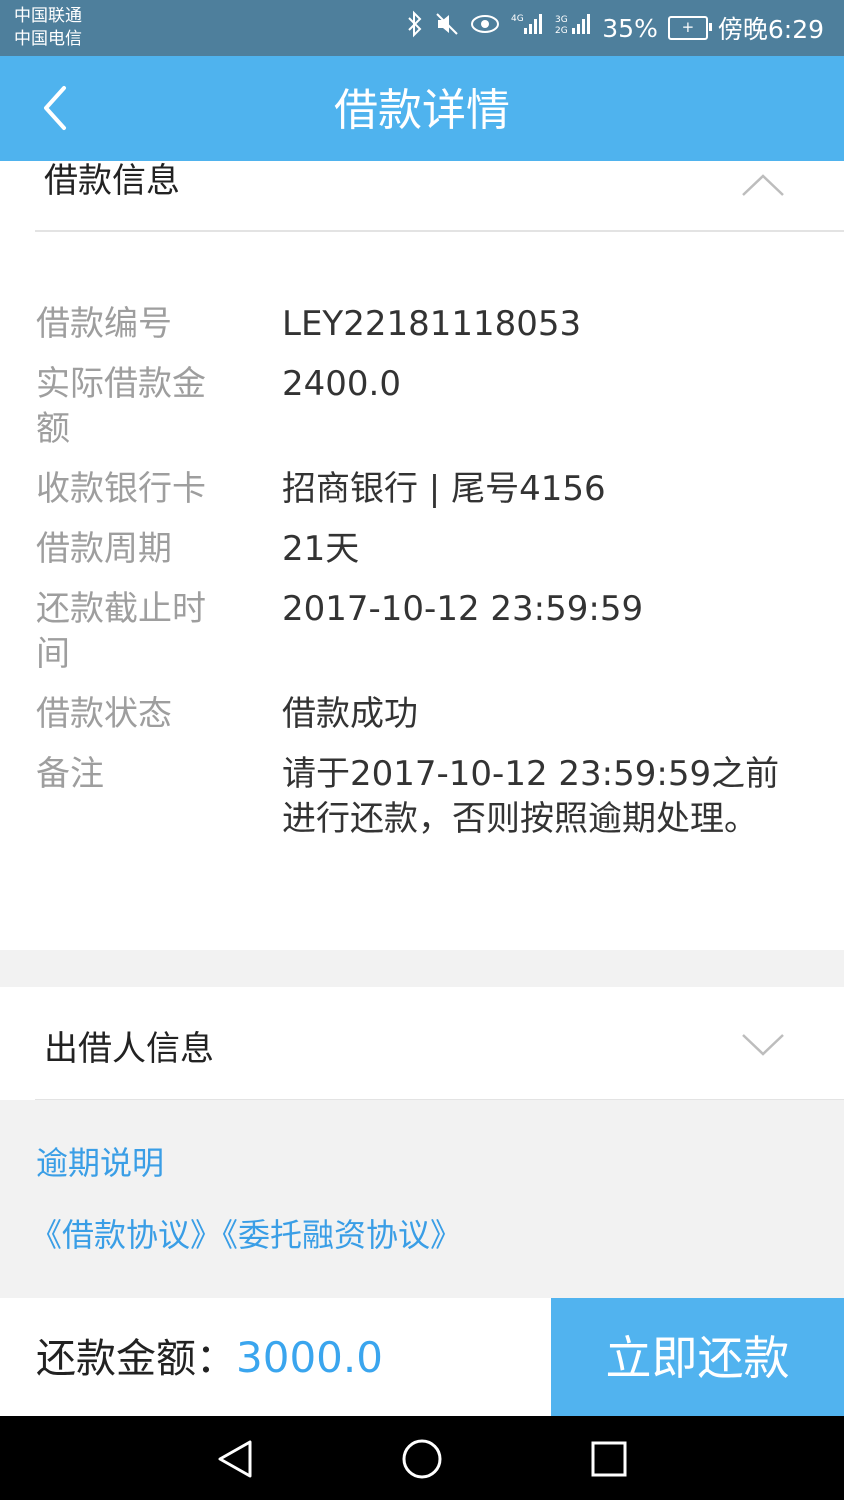 The image size is (844, 1500). I want to click on status-icons: 4G 3G 2G 35% + 傍晚6:29, so click(615, 28).